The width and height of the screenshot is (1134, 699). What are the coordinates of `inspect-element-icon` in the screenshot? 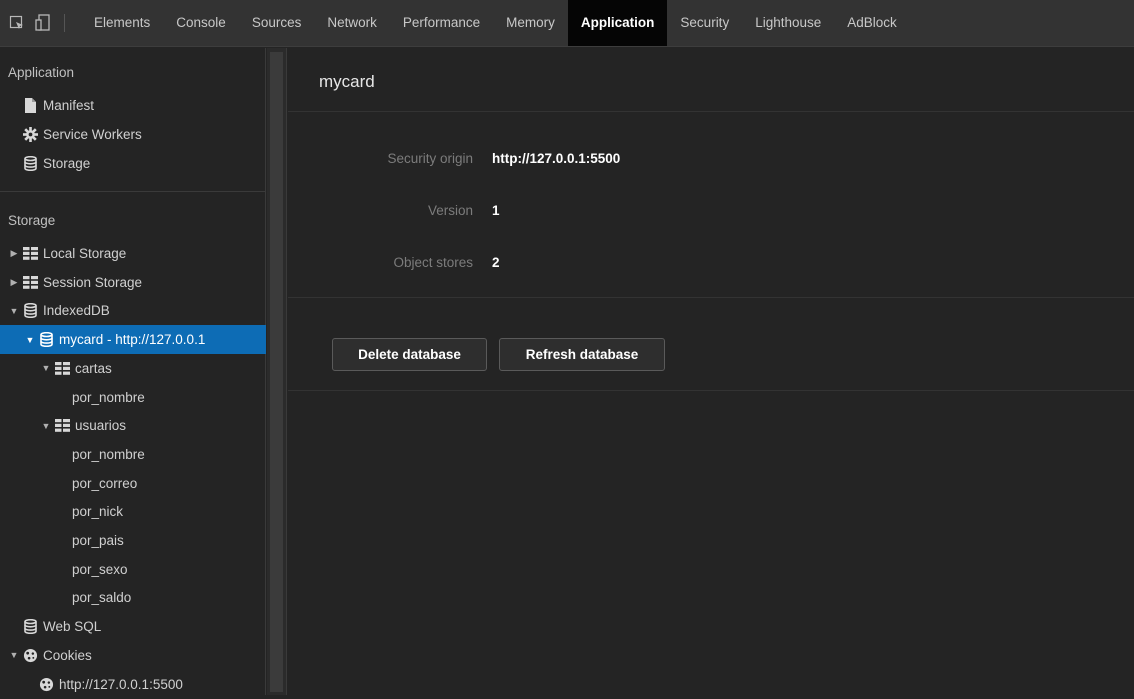 It's located at (17, 23).